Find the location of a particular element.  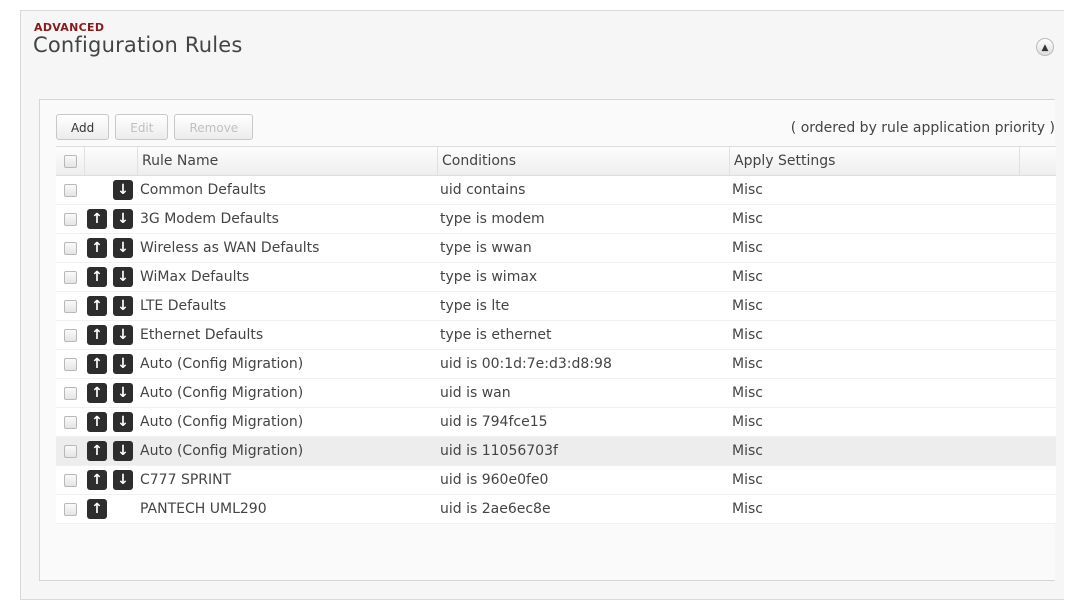

order-note: ( ordered by rule application priority ) is located at coordinates (922, 128).